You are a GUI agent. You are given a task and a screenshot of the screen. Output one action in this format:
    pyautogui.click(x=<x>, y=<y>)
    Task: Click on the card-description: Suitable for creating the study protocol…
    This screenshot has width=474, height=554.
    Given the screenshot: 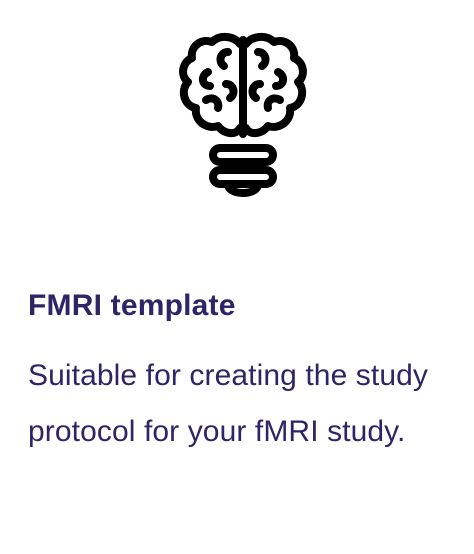 What is the action you would take?
    pyautogui.click(x=228, y=403)
    